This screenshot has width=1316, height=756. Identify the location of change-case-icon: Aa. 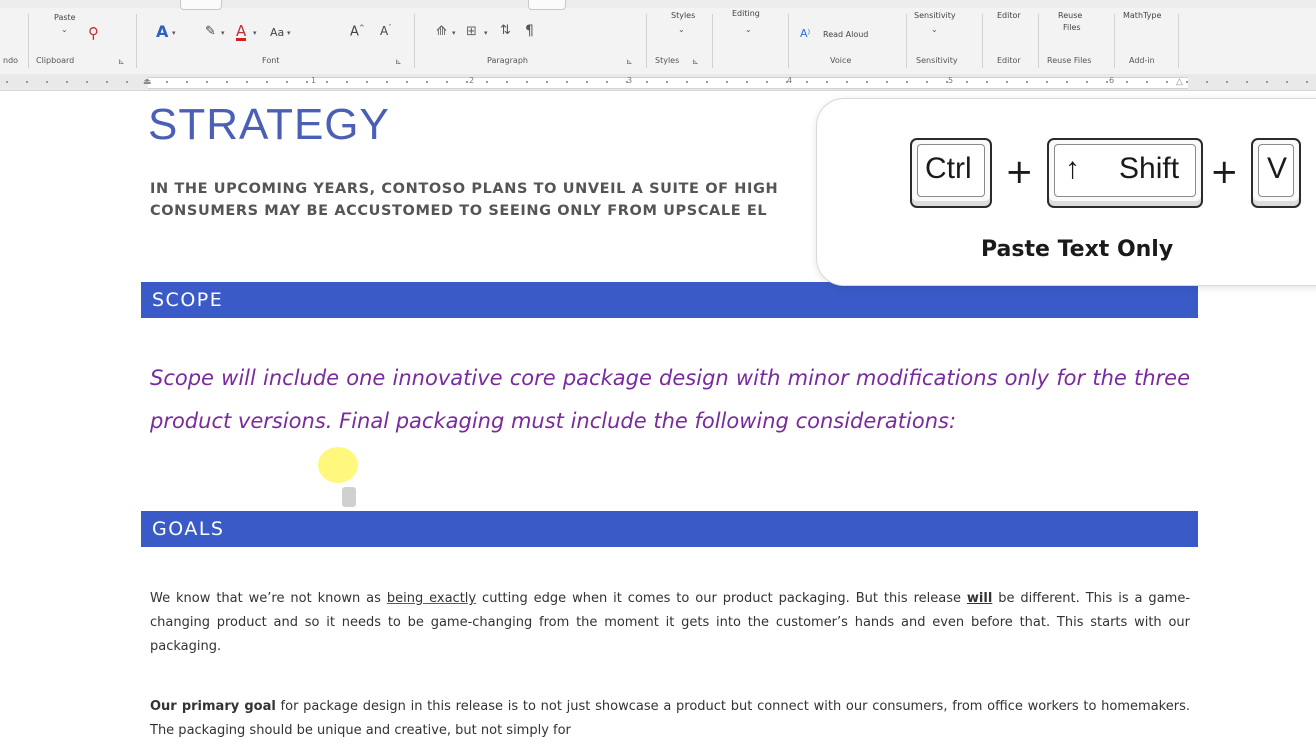
(277, 32).